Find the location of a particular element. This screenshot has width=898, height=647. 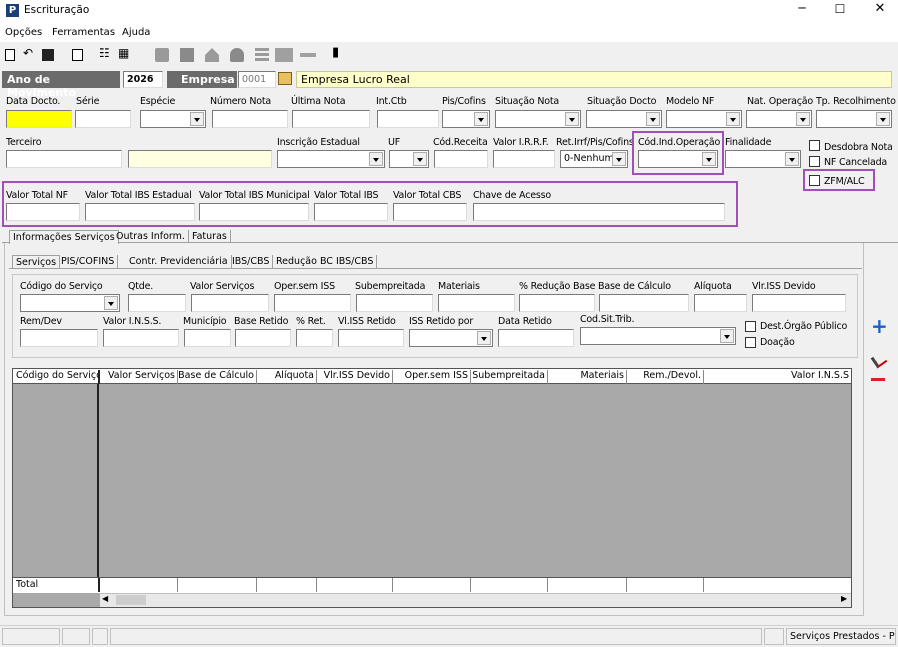

grid-header-oper-sem-iss: Oper.sem ISS is located at coordinates (432, 377).